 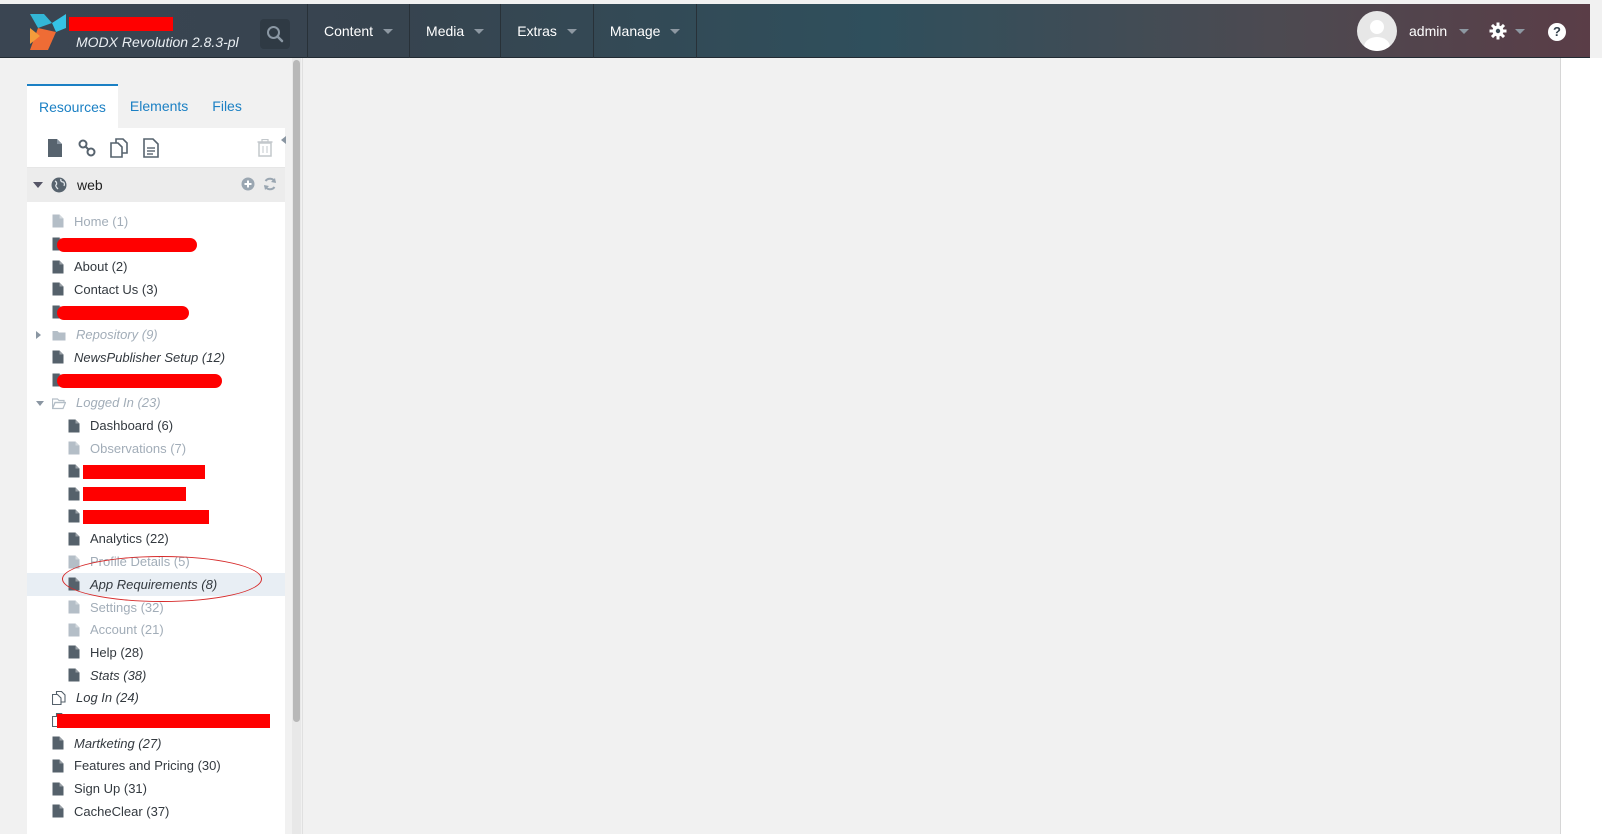 What do you see at coordinates (87, 148) in the screenshot?
I see `new-weblink-icon` at bounding box center [87, 148].